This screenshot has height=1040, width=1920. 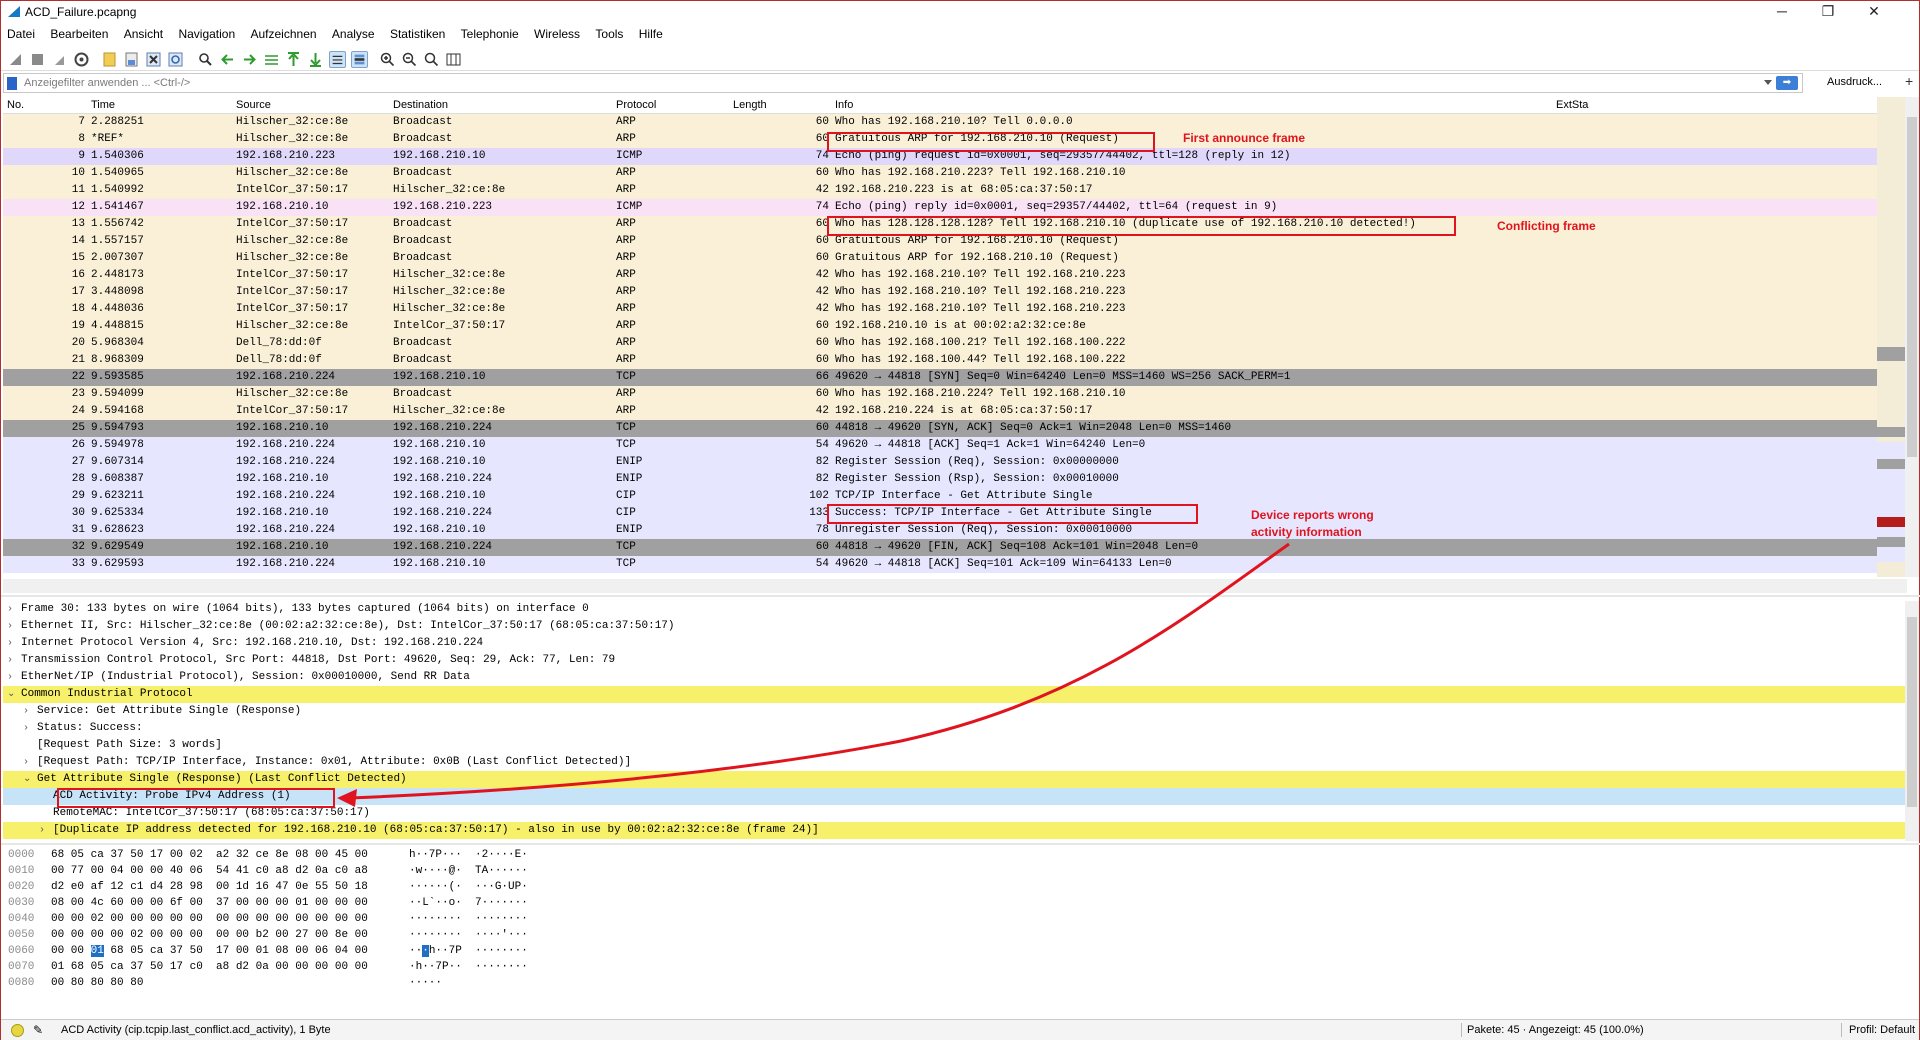 What do you see at coordinates (153, 59) in the screenshot?
I see `close-file-icon` at bounding box center [153, 59].